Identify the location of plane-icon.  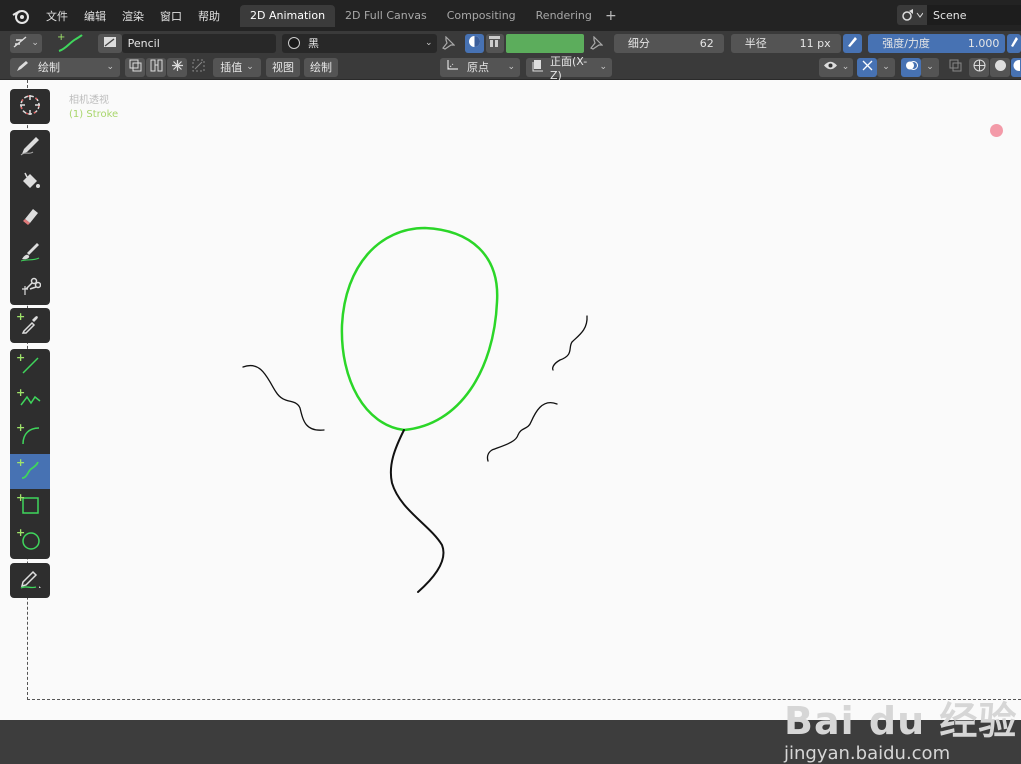
(538, 67).